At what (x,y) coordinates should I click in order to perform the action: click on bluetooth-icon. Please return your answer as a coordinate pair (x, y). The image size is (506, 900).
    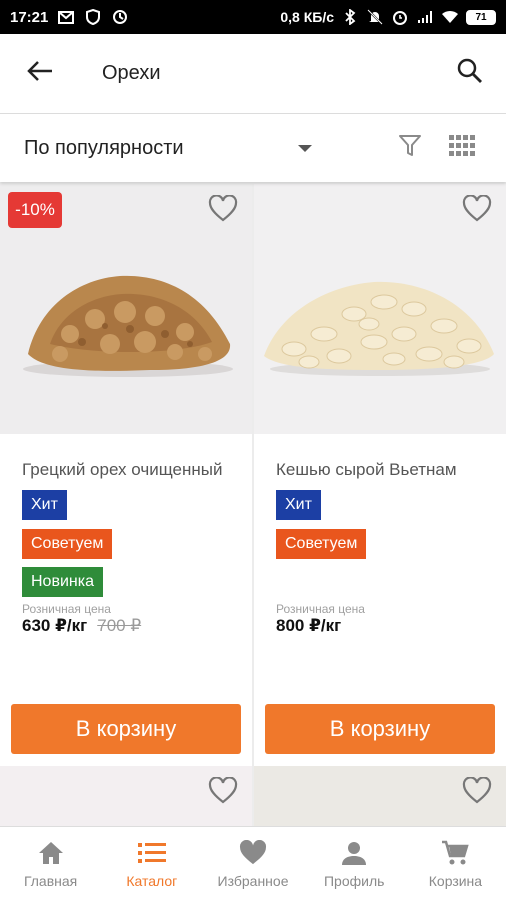
    Looking at the image, I should click on (350, 17).